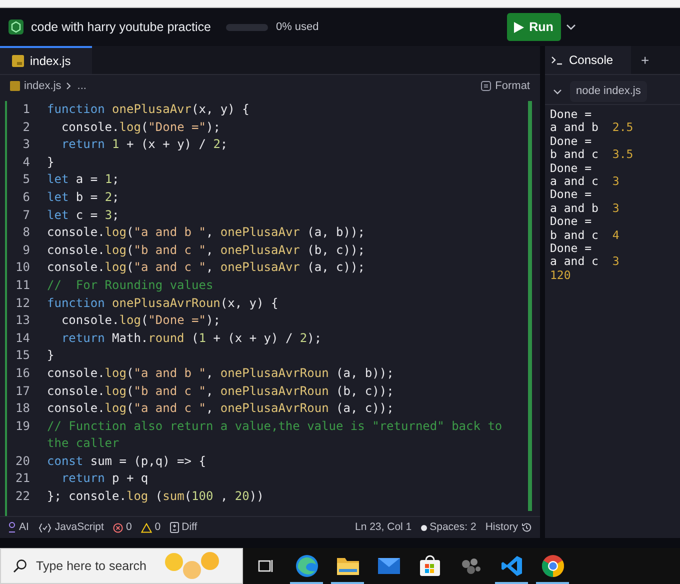 The width and height of the screenshot is (680, 584). I want to click on code-braces-icon, so click(45, 527).